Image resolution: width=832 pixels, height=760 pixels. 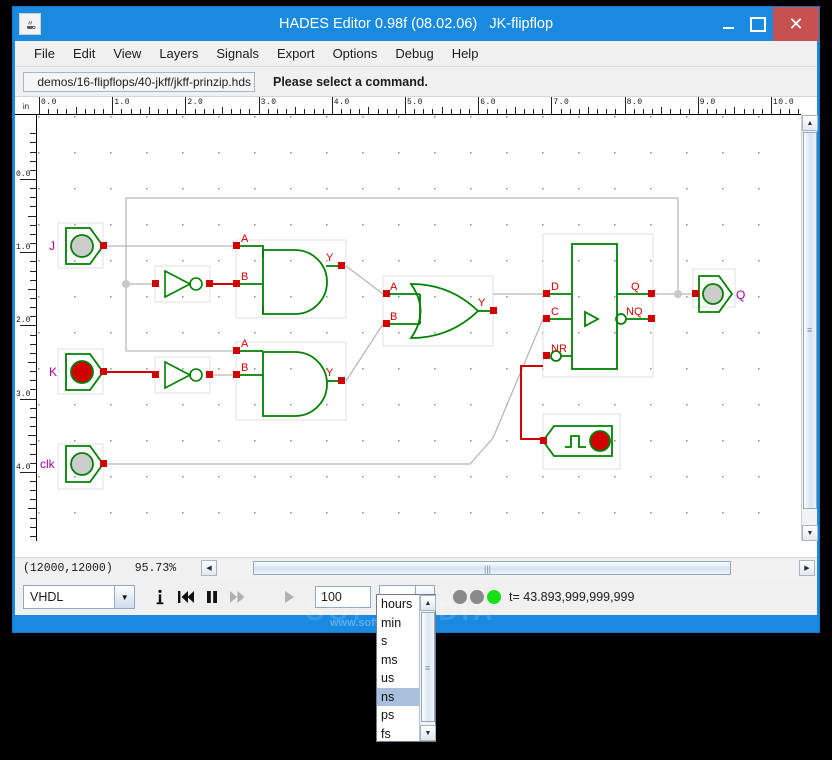 I want to click on ruler-tick-label: 1.0, so click(x=122, y=102).